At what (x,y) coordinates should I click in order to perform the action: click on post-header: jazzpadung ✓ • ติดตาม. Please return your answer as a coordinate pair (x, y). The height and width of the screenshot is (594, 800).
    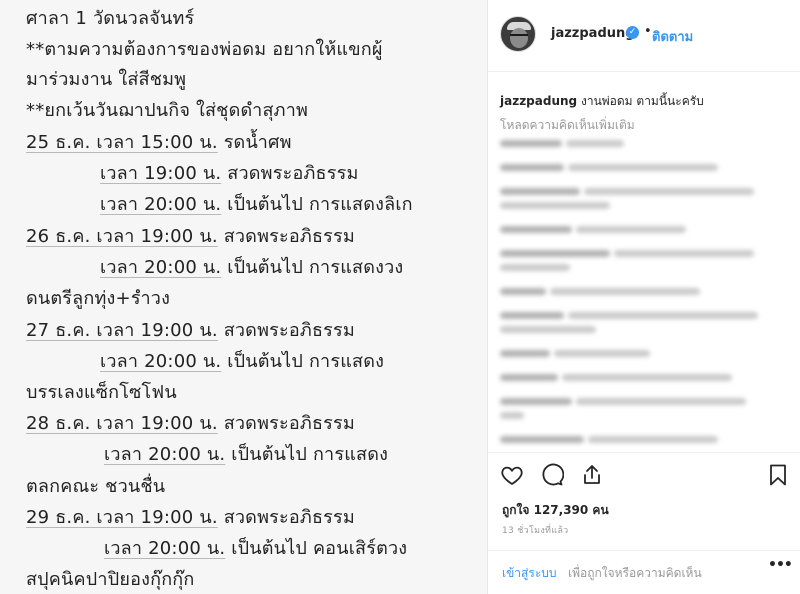
    Looking at the image, I should click on (644, 36).